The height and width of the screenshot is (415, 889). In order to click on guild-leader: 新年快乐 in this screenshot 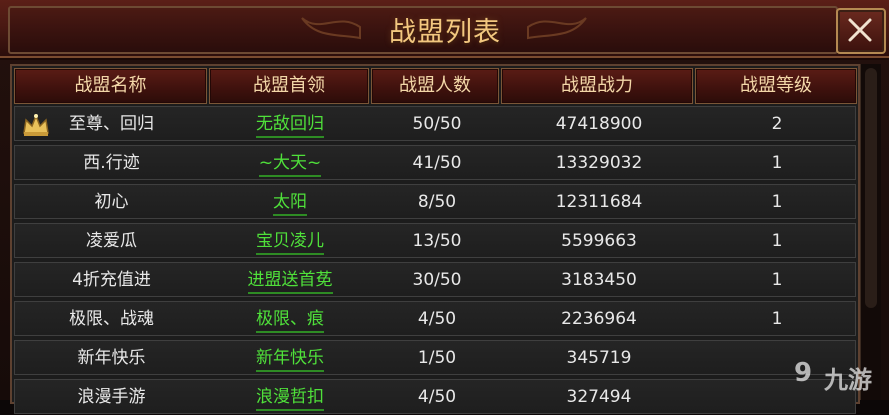, I will do `click(290, 358)`.